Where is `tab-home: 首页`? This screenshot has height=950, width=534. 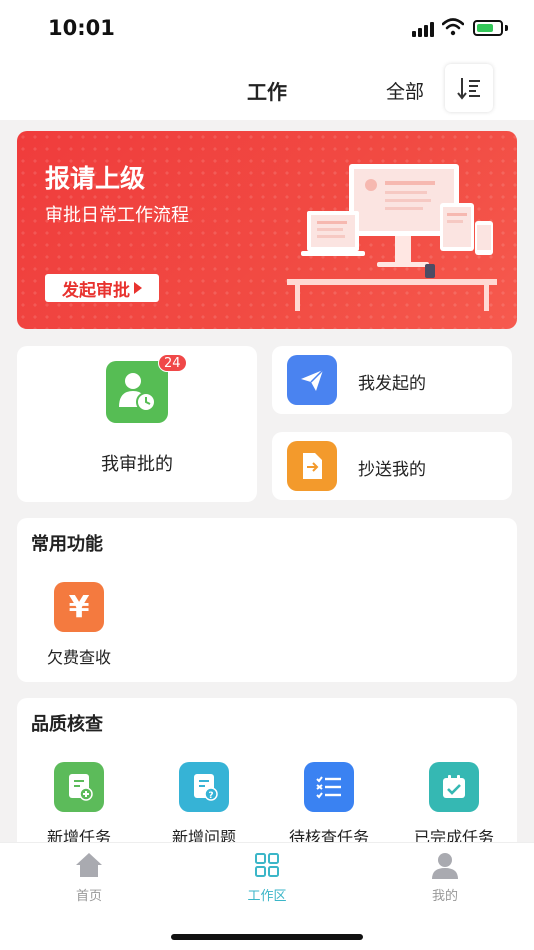
tab-home: 首页 is located at coordinates (89, 877).